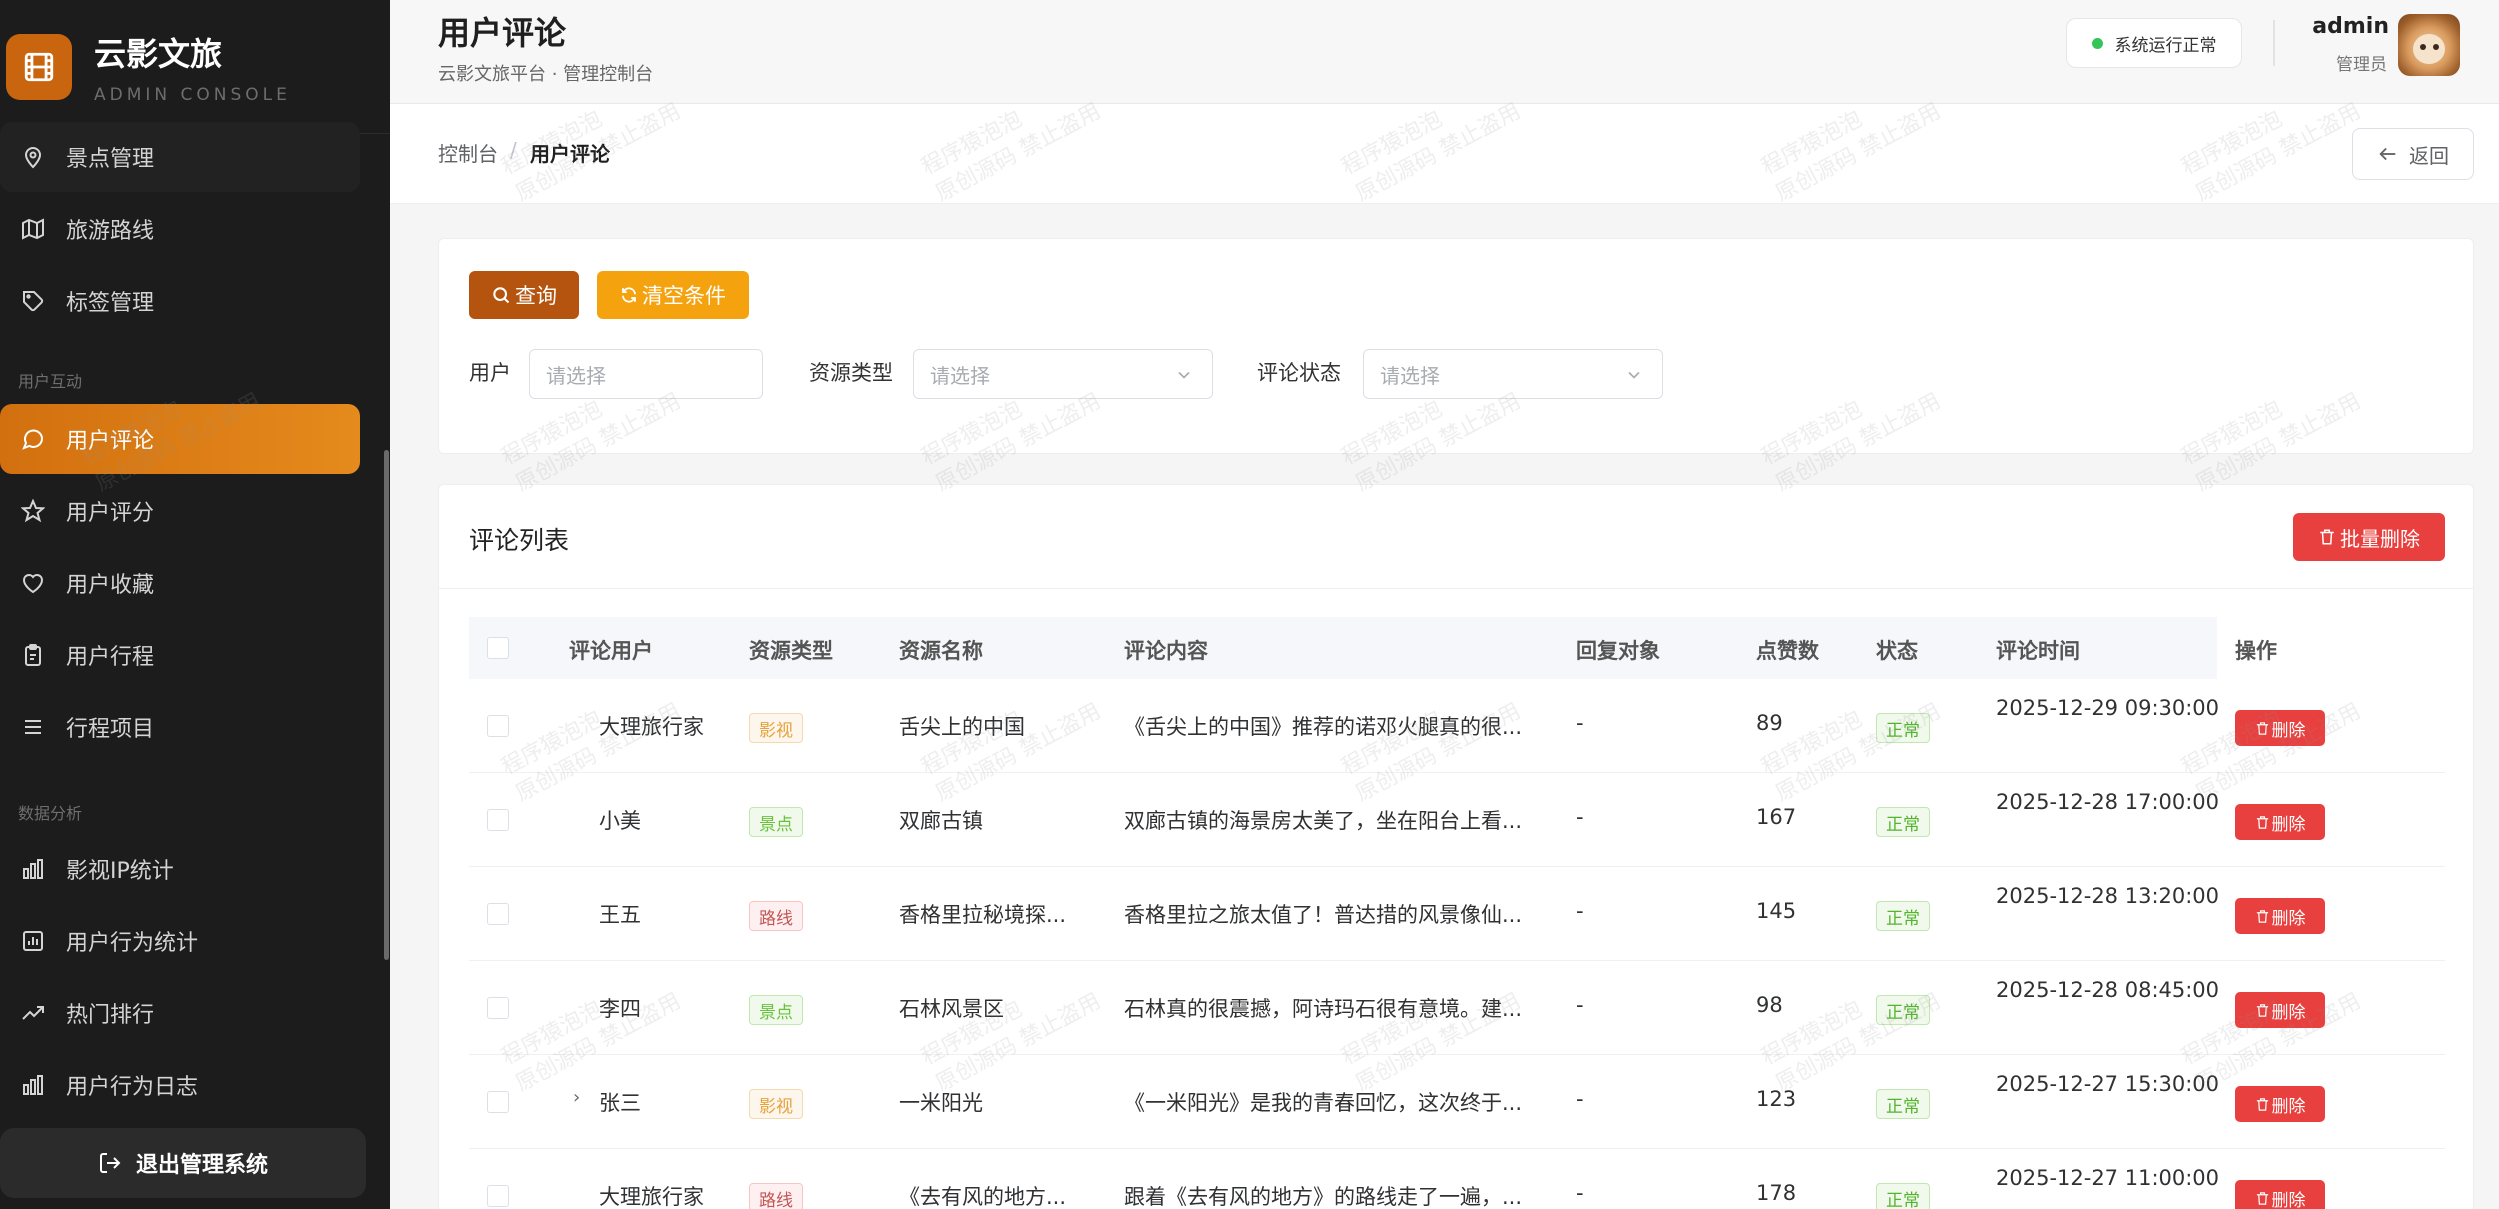 The width and height of the screenshot is (2499, 1209). Describe the element at coordinates (2413, 154) in the screenshot. I see `back-button: 返回` at that location.